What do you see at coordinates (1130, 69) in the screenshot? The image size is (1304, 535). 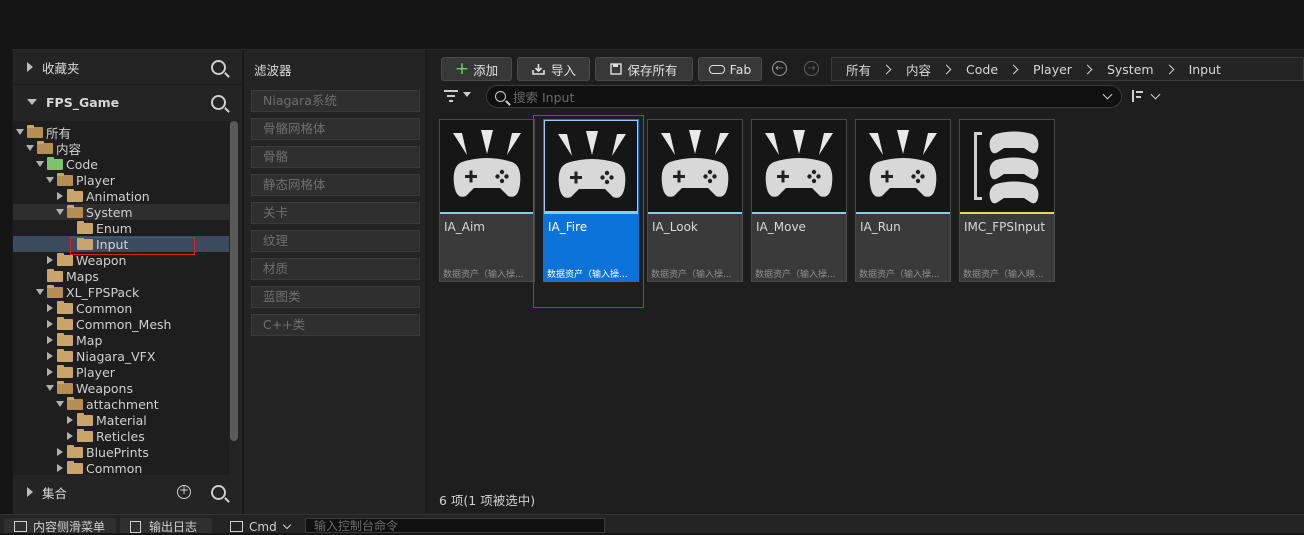 I see `breadcrumb-item: System` at bounding box center [1130, 69].